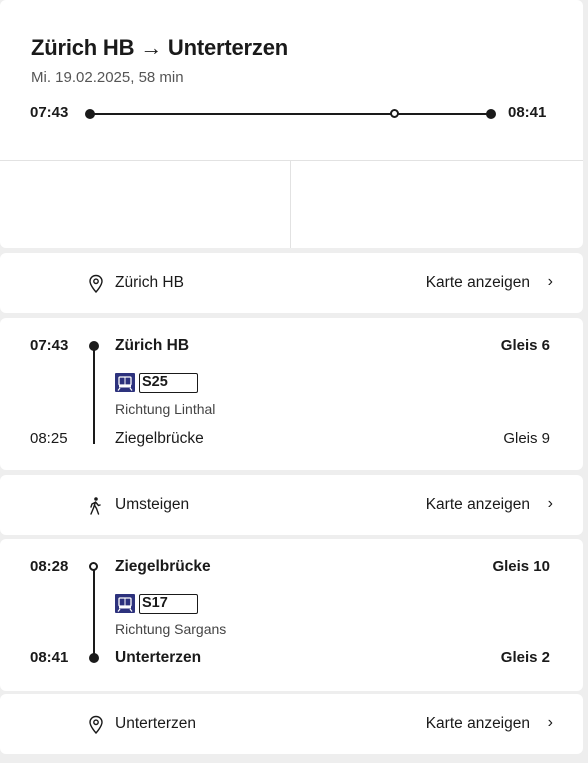 This screenshot has width=588, height=763. I want to click on leg-departure-stop: Zürich HB, so click(152, 345).